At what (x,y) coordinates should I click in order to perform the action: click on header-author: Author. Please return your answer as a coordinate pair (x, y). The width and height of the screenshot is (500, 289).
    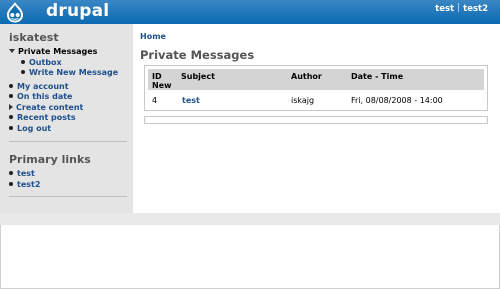
    Looking at the image, I should click on (306, 76).